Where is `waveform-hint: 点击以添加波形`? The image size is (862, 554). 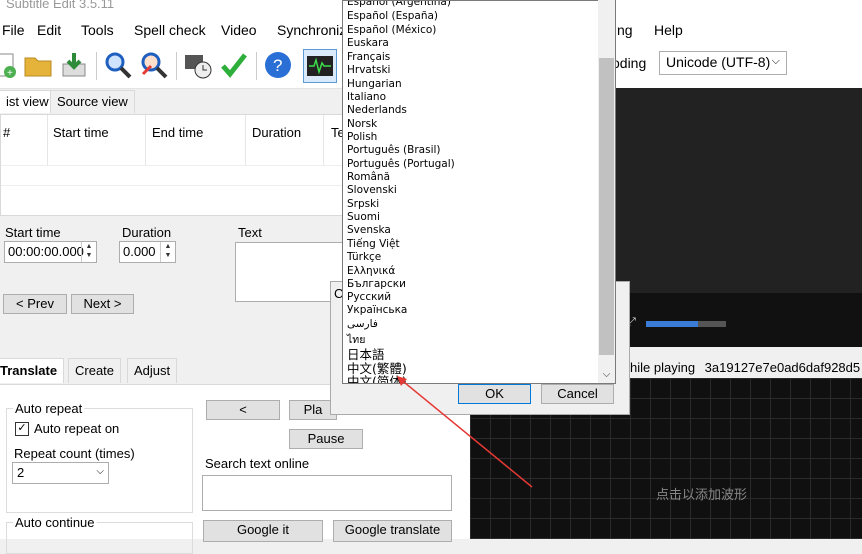 waveform-hint: 点击以添加波形 is located at coordinates (702, 494).